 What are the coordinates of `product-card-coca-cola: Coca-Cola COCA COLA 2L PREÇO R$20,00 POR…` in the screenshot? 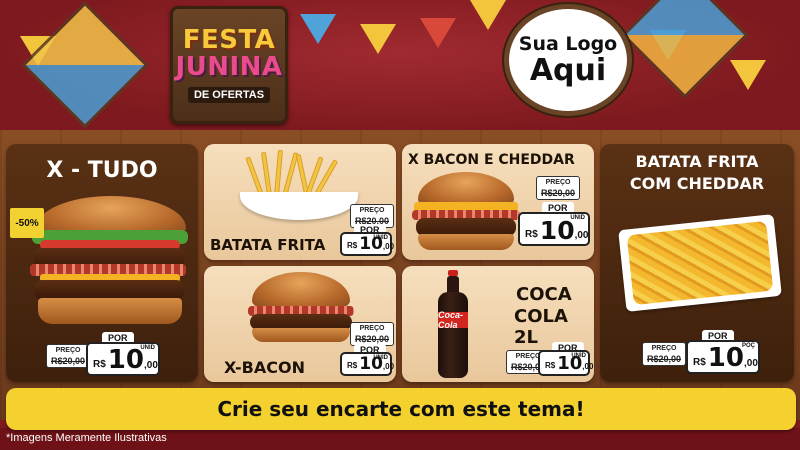 It's located at (498, 324).